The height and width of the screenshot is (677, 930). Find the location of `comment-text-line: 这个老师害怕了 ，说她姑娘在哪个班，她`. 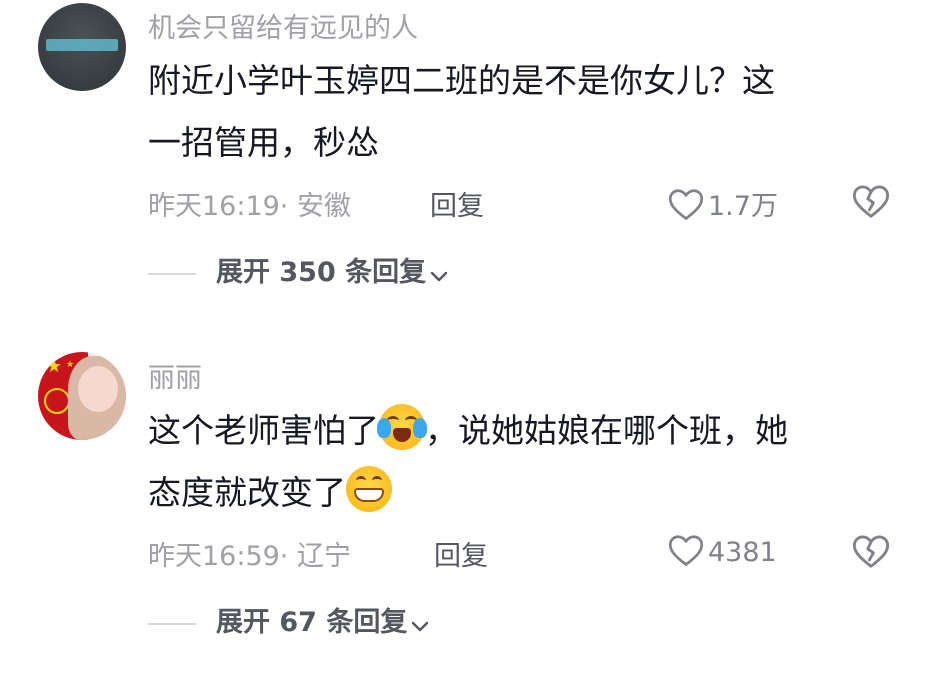

comment-text-line: 这个老师害怕了 ，说她姑娘在哪个班，她 is located at coordinates (518, 431).